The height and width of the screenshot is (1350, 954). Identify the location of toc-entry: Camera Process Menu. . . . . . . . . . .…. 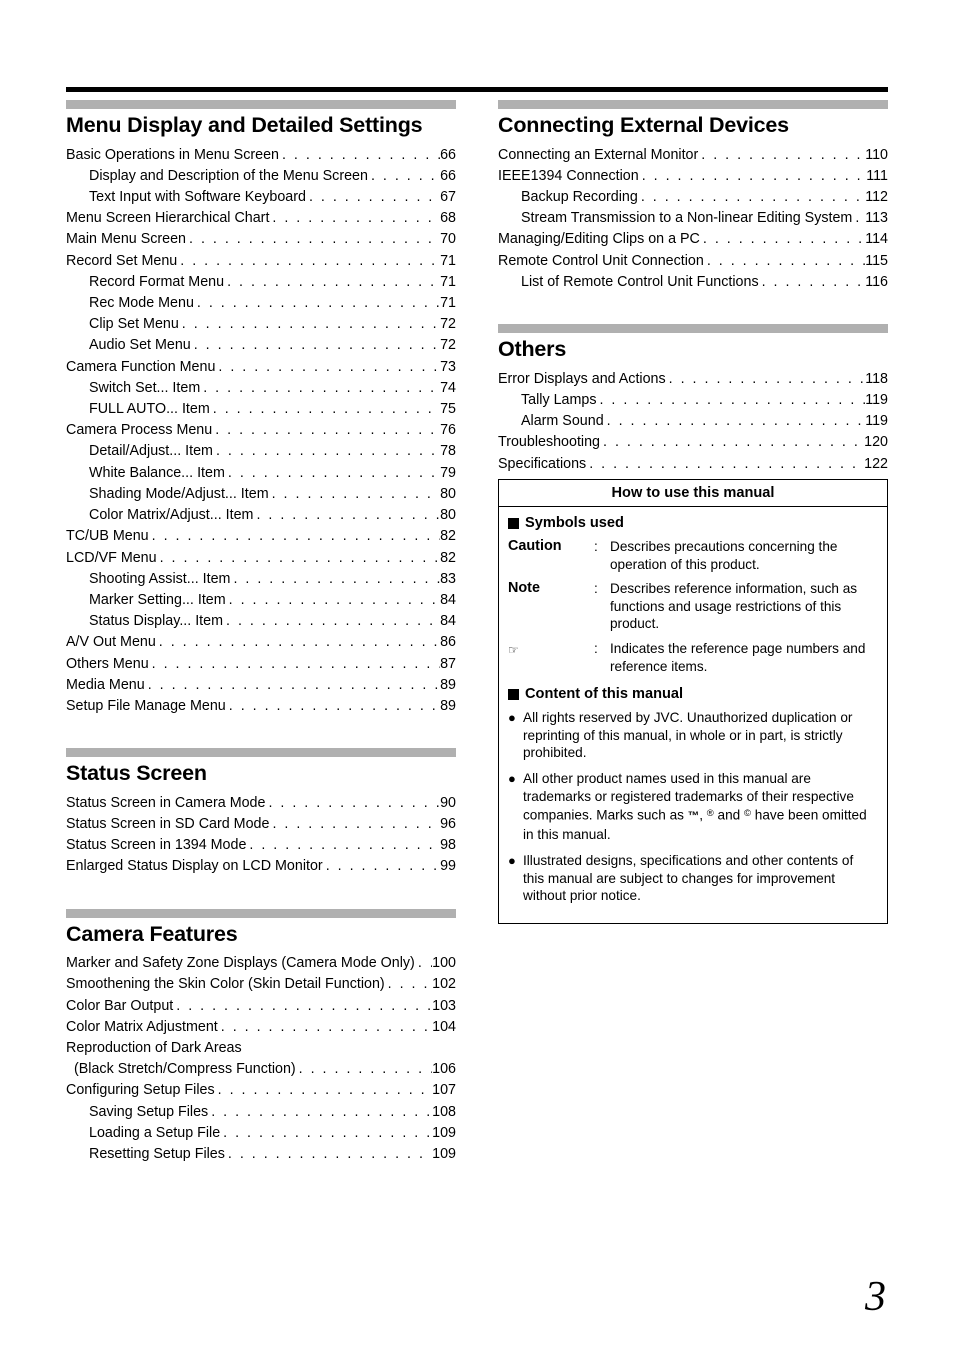
(261, 430).